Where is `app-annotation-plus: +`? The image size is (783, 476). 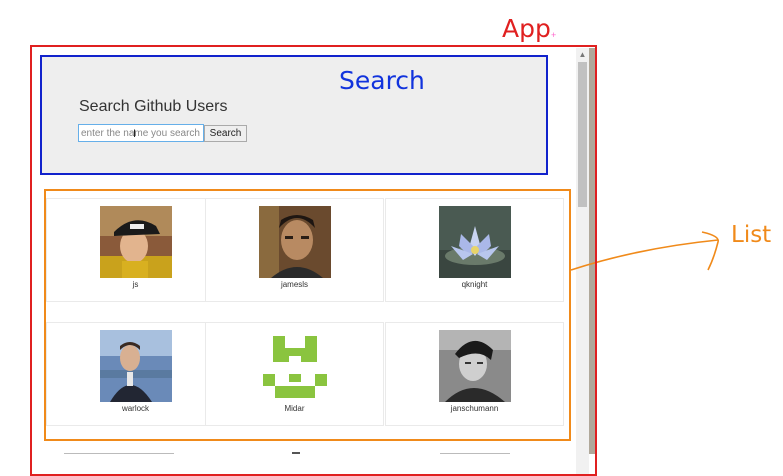 app-annotation-plus: + is located at coordinates (554, 35).